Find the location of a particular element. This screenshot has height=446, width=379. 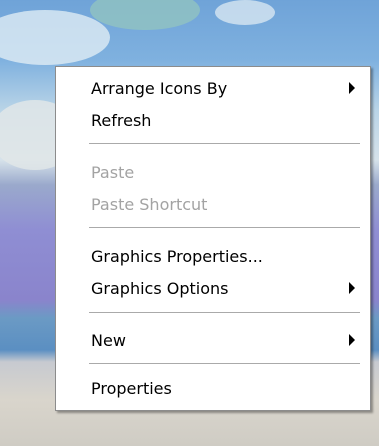

menu-item-graphics-options: Graphics Options is located at coordinates (213, 288).